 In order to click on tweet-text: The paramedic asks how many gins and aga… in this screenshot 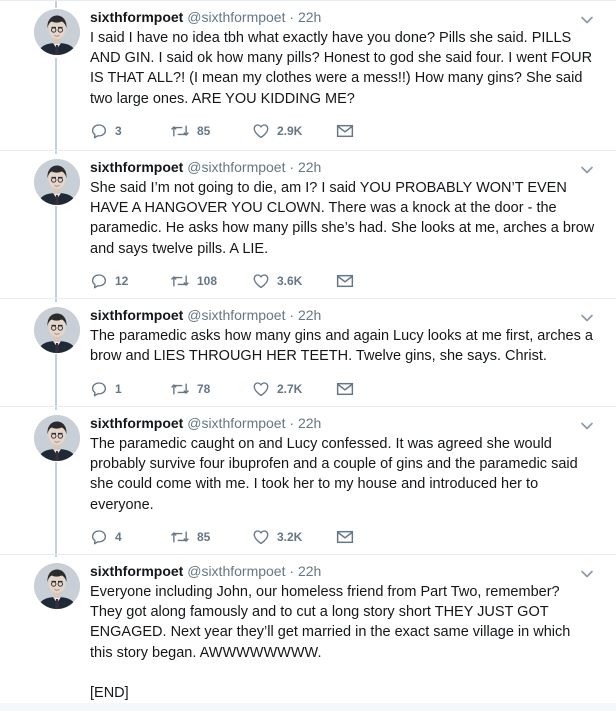, I will do `click(342, 346)`.